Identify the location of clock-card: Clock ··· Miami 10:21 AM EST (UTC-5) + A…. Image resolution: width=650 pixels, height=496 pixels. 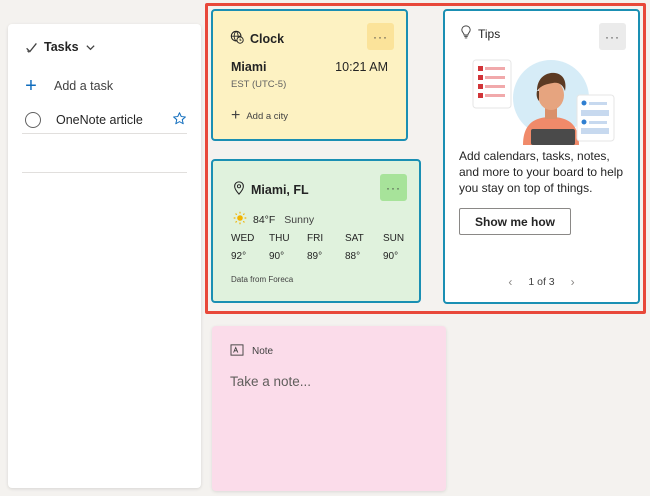
(309, 75).